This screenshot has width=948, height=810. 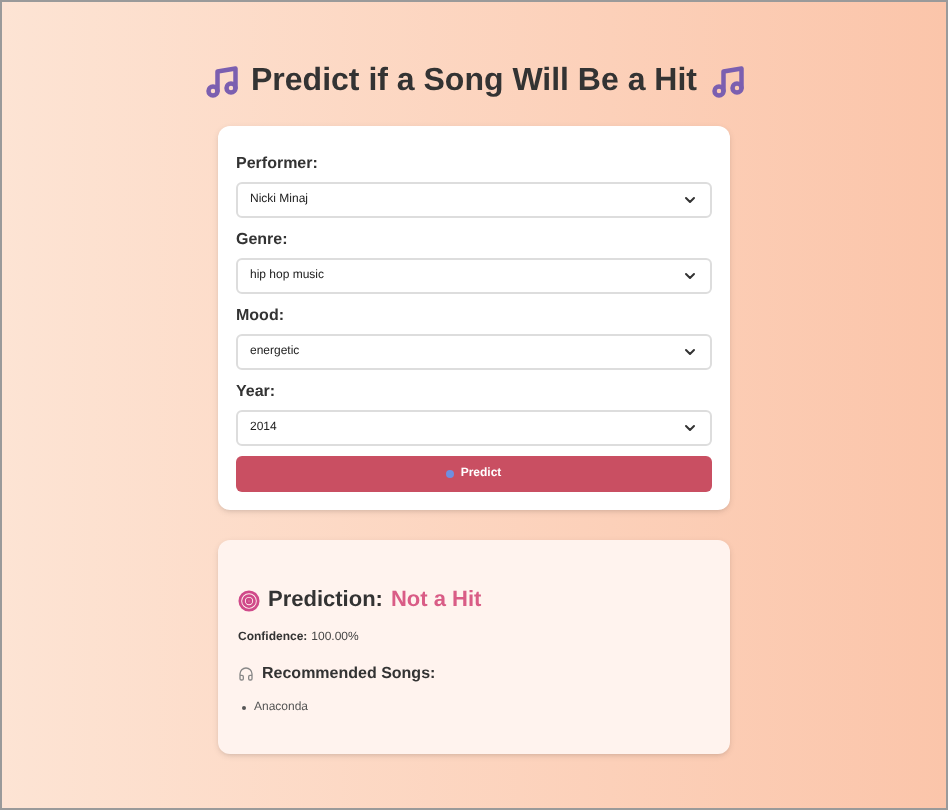 I want to click on target-icon, so click(x=249, y=600).